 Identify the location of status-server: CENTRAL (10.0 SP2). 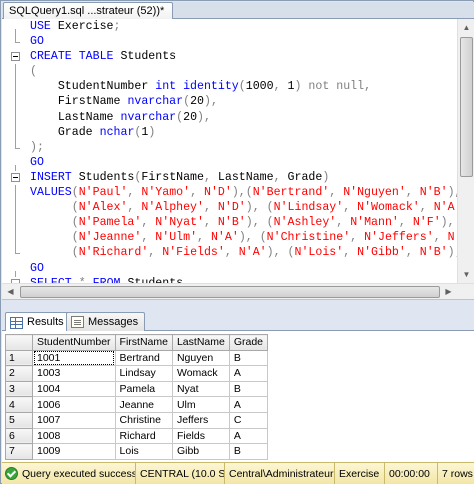
(180, 473).